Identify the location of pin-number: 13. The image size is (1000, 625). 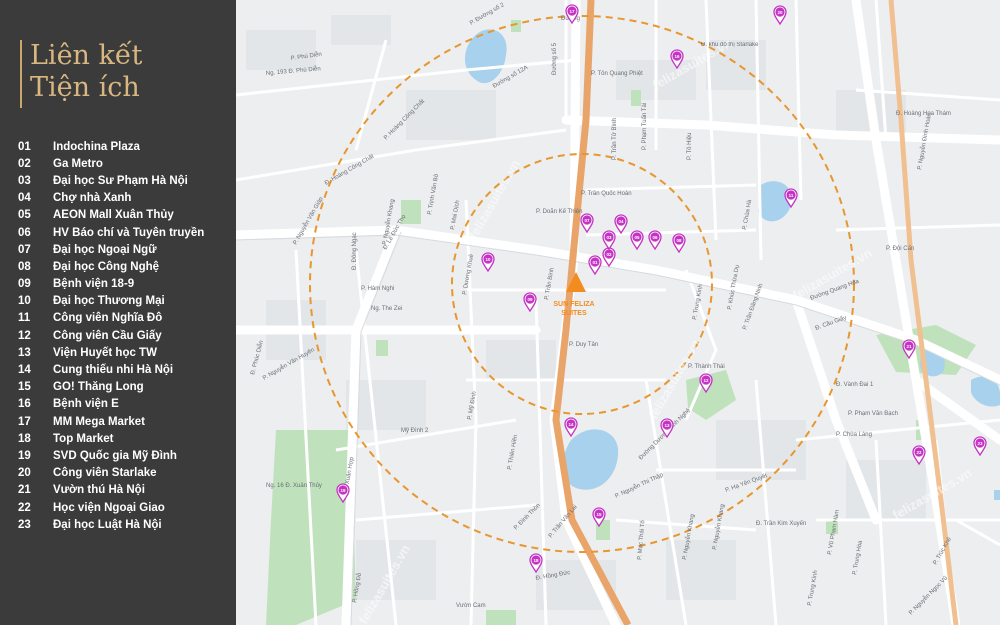
(667, 425).